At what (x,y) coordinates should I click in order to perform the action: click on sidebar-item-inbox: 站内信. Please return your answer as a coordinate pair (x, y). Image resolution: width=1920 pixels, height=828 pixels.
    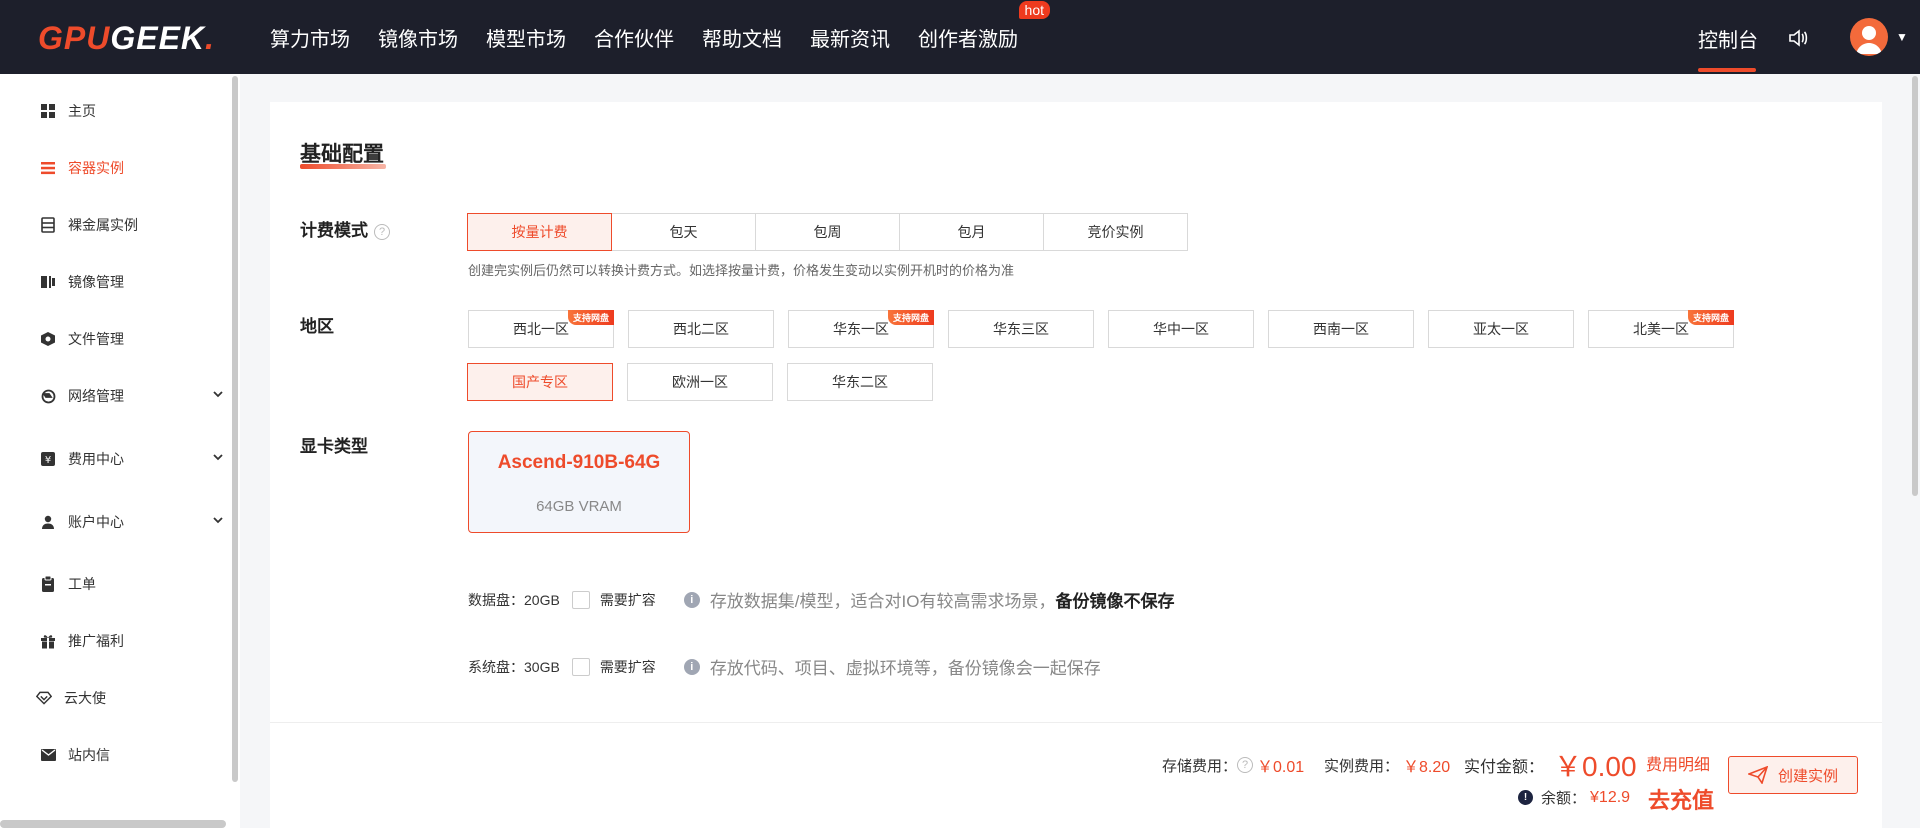
    Looking at the image, I should click on (132, 755).